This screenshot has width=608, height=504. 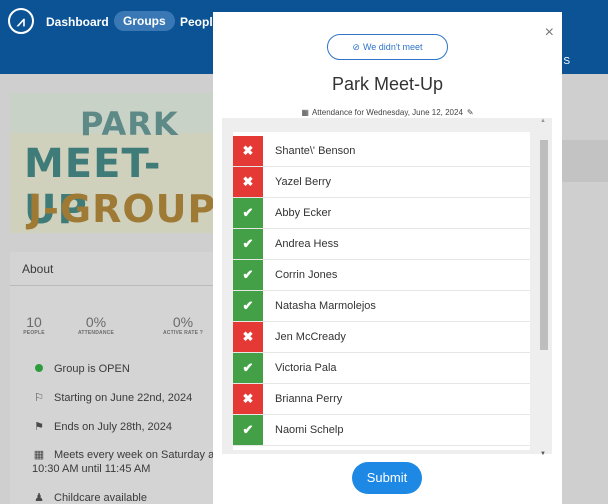 What do you see at coordinates (307, 244) in the screenshot?
I see `member-name: Andrea Hess` at bounding box center [307, 244].